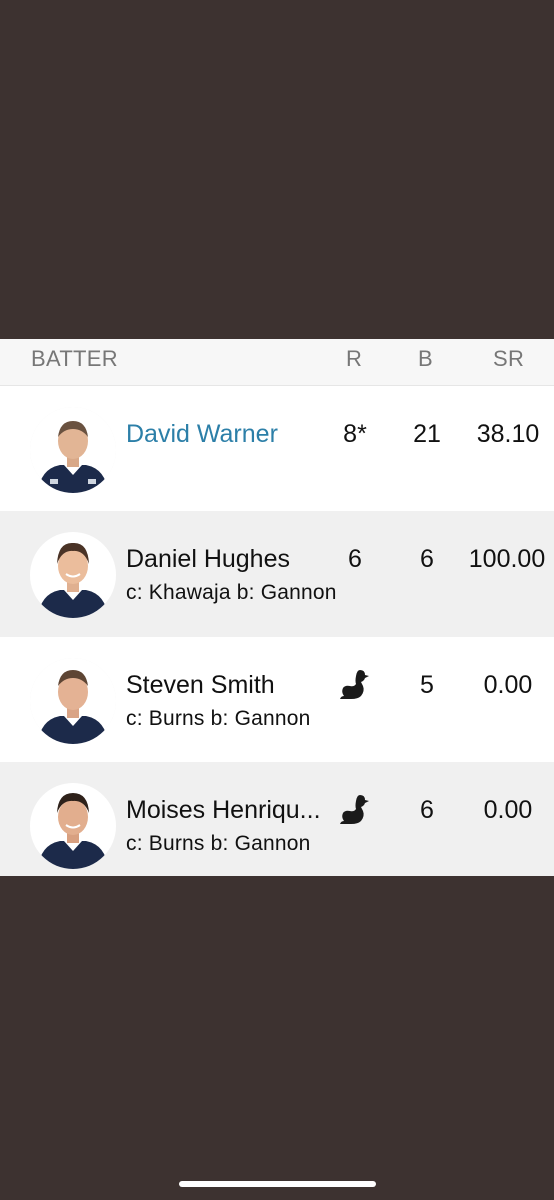  Describe the element at coordinates (508, 434) in the screenshot. I see `strike-rate-cell: 38.10` at that location.